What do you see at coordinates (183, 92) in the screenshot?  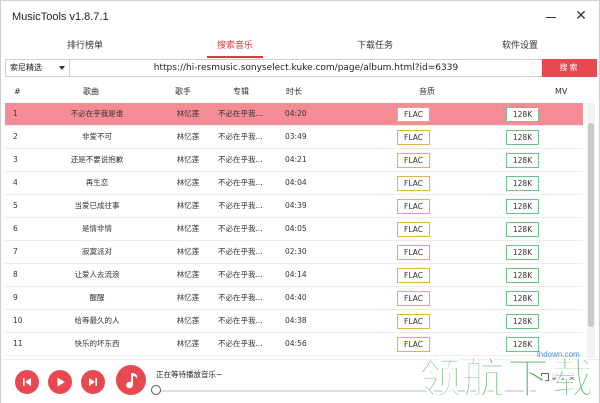 I see `col-header-artist: 歌手` at bounding box center [183, 92].